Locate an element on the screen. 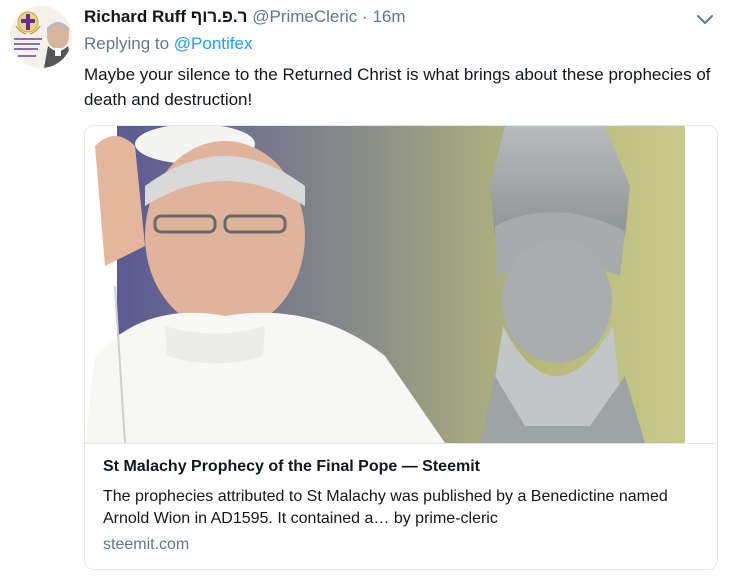 The height and width of the screenshot is (579, 730). chevron-down-icon is located at coordinates (705, 19).